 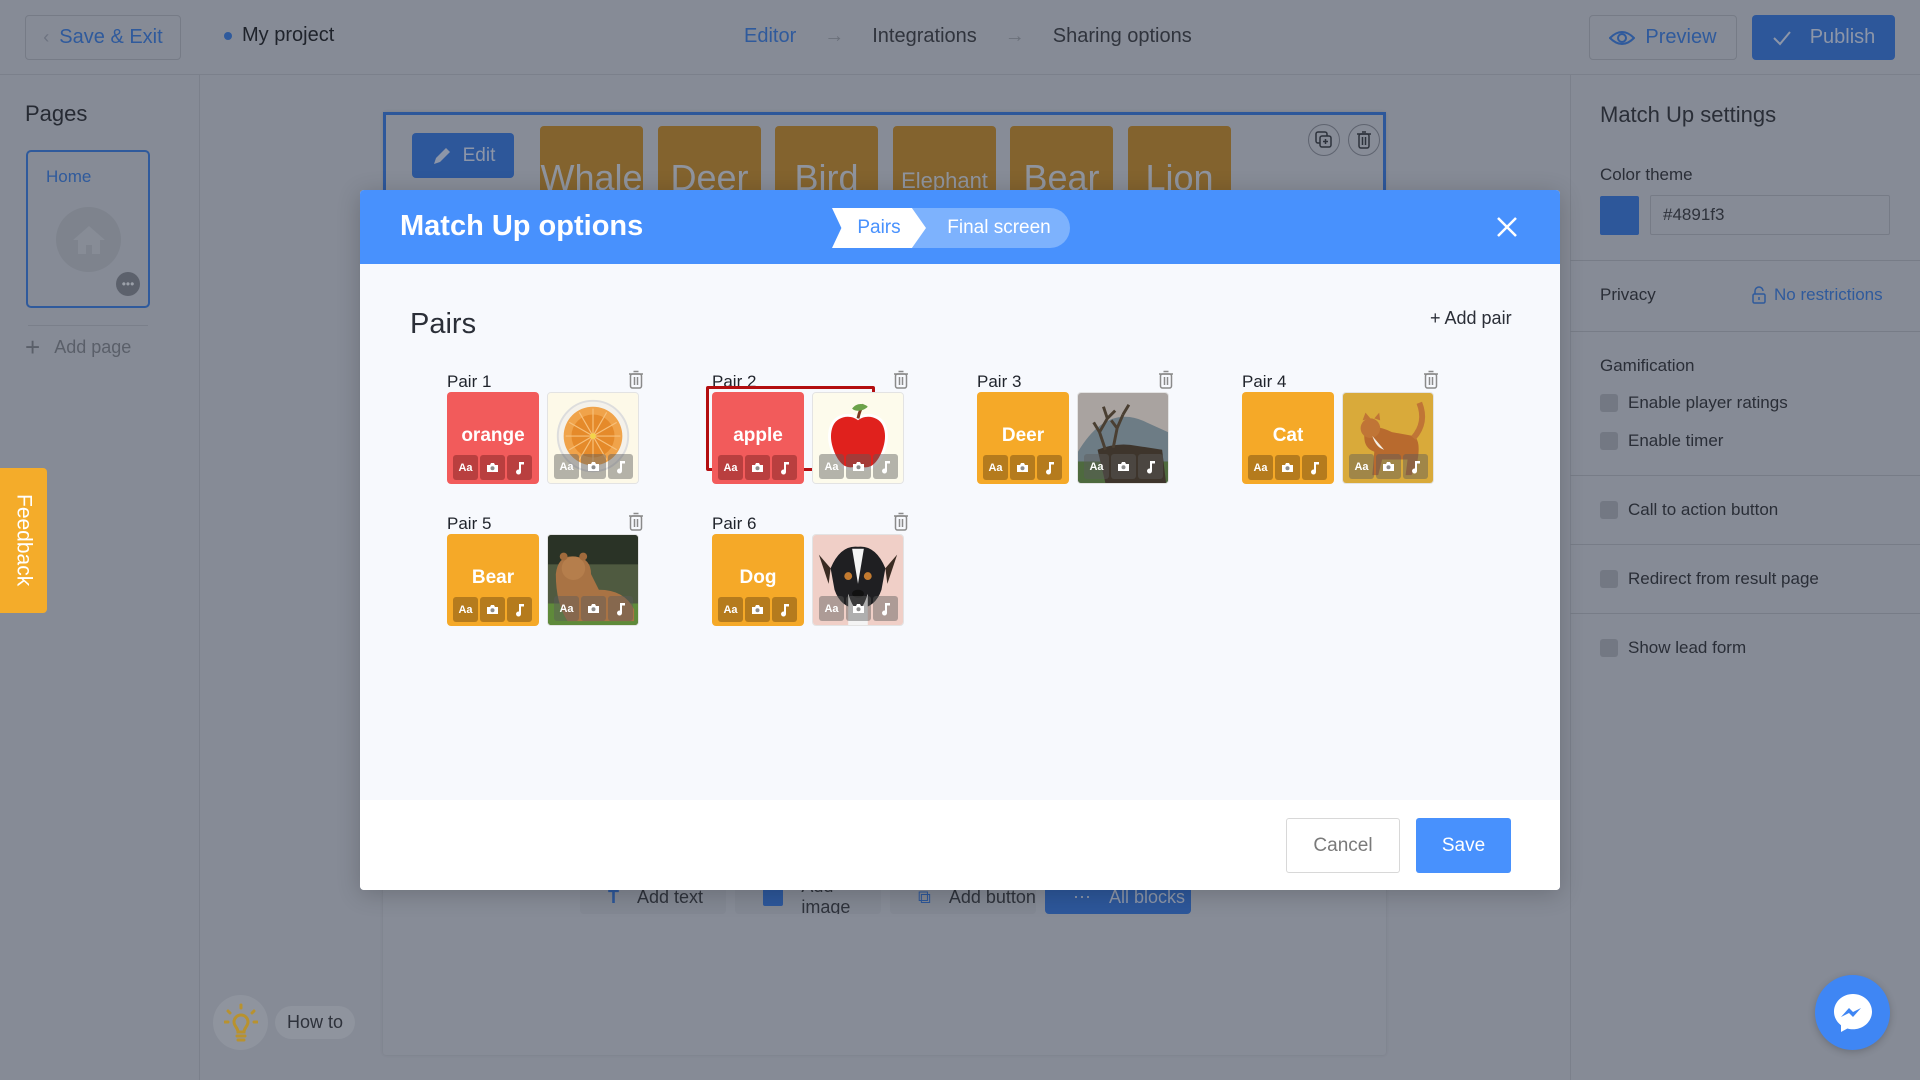 I want to click on step-sharing-options: Sharing options, so click(x=1122, y=36).